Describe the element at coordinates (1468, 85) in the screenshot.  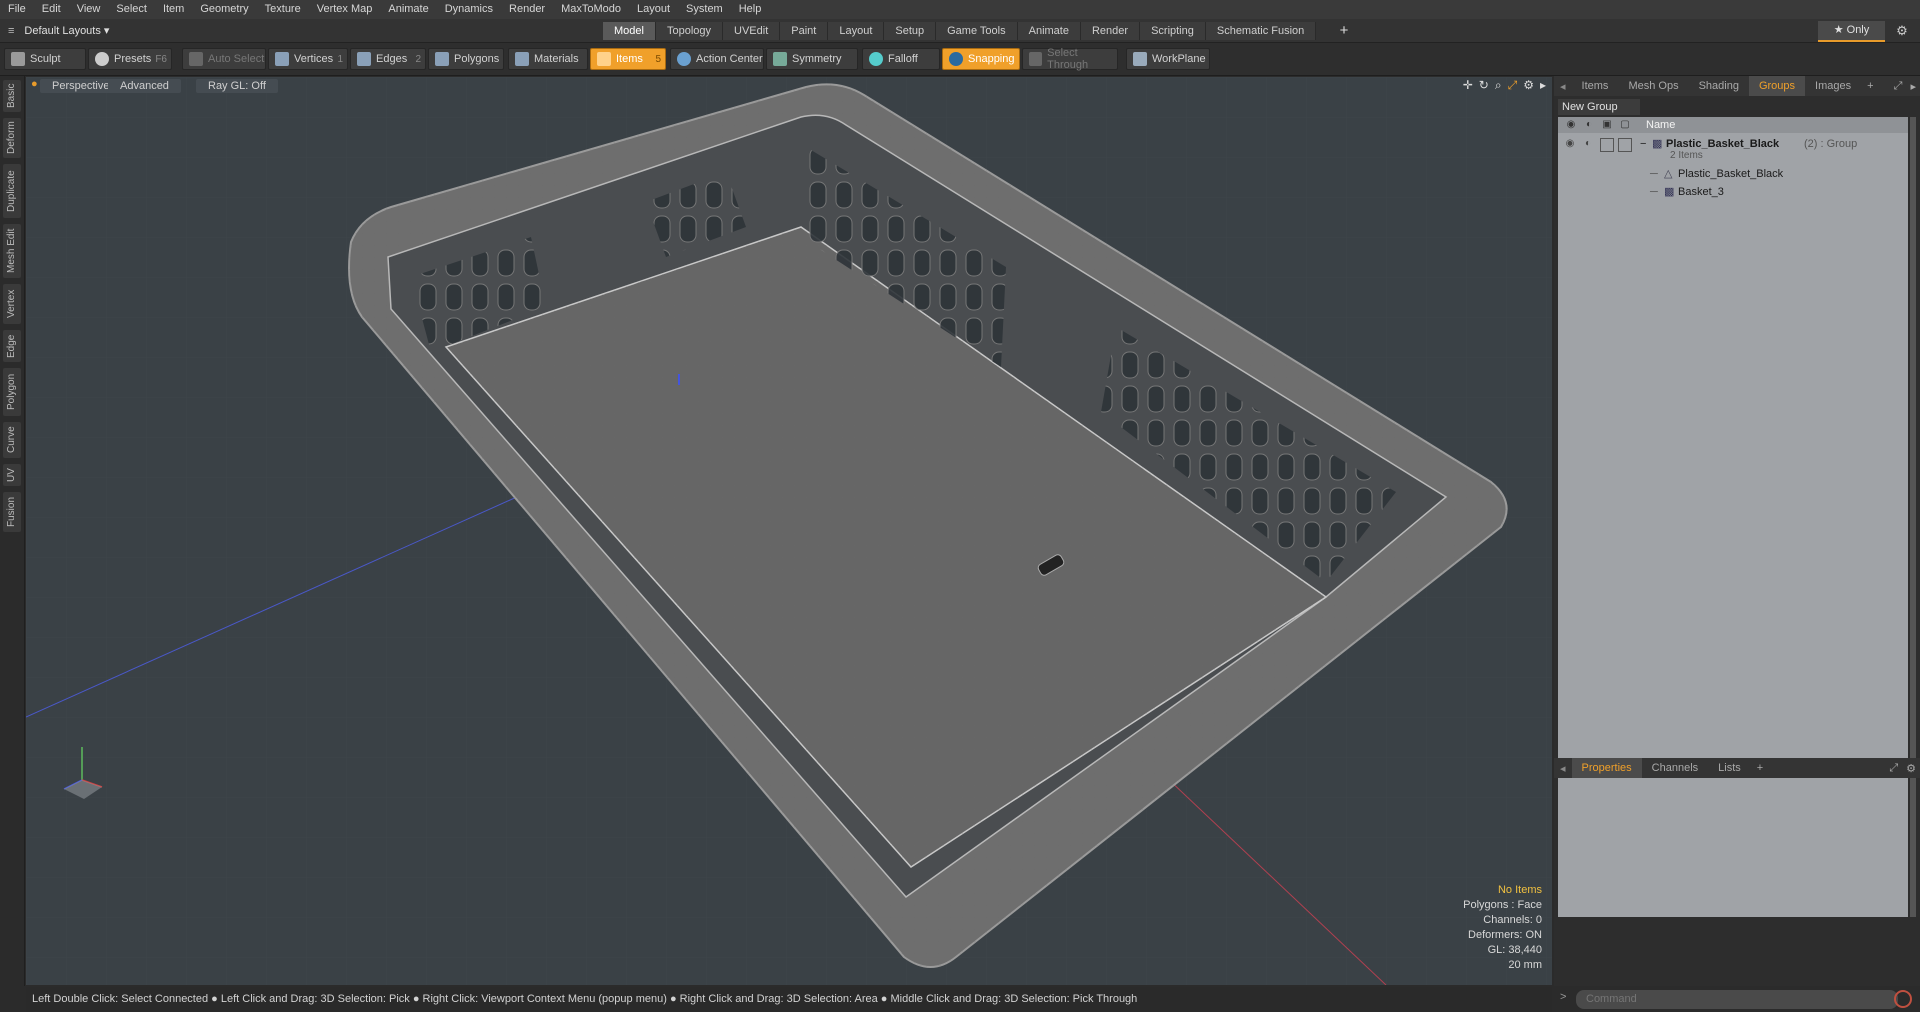
I see `move-view-icon: ✛` at that location.